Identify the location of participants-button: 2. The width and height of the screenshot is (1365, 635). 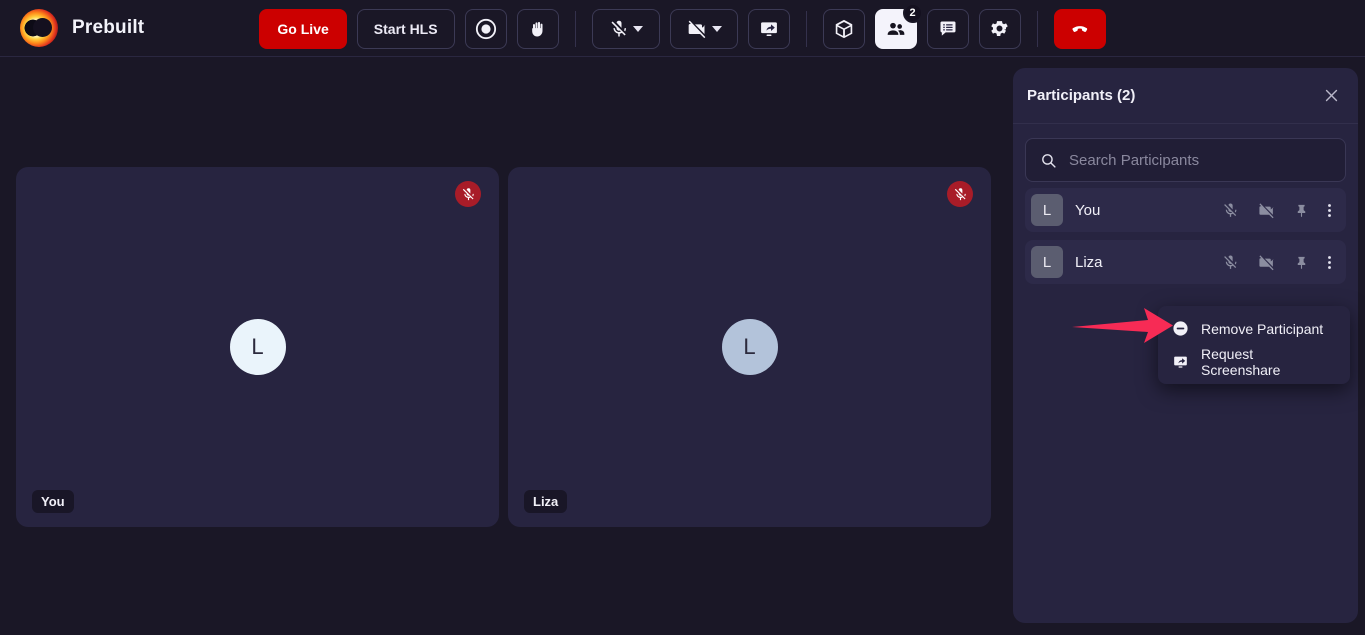
(898, 25).